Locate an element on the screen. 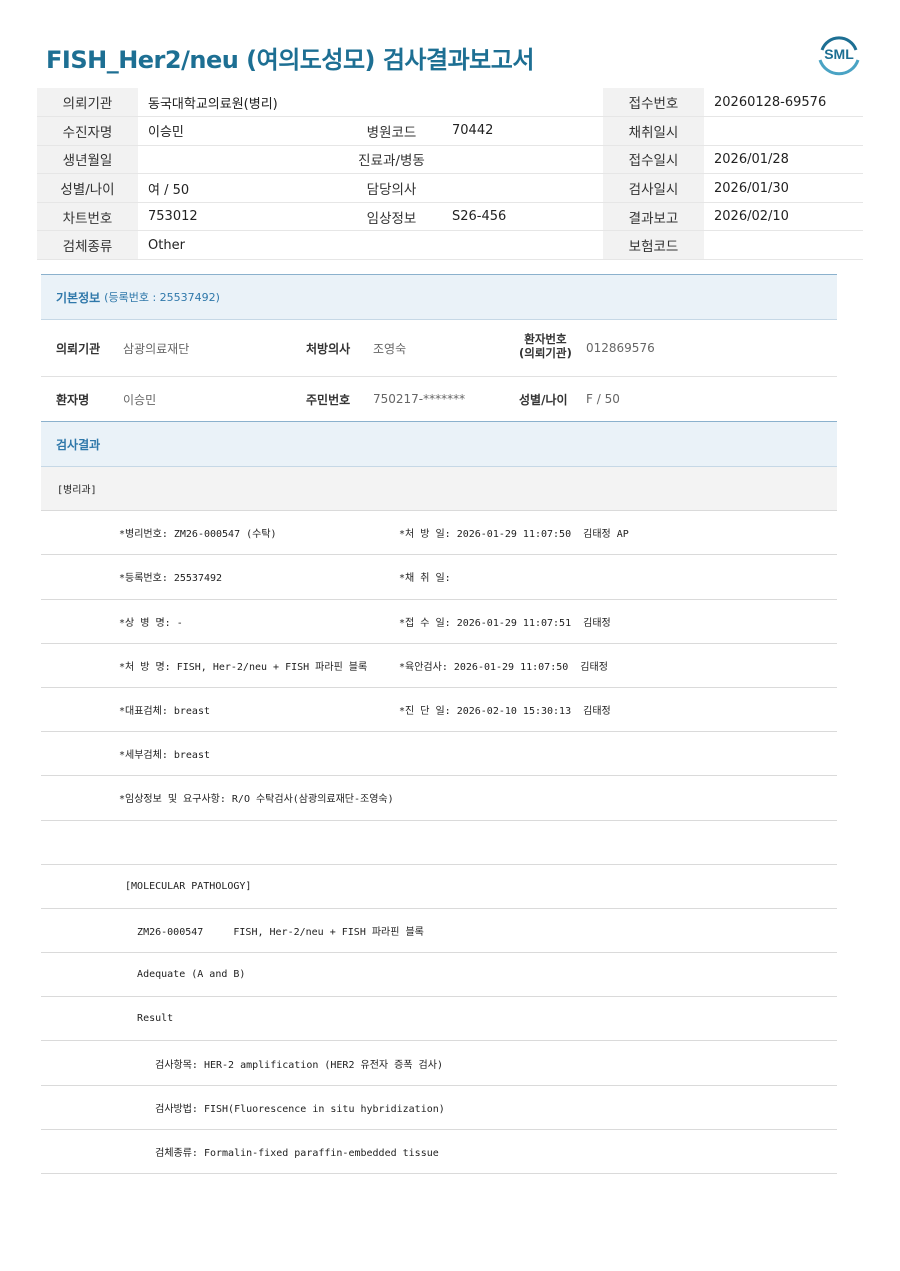 Image resolution: width=900 pixels, height=1271 pixels. result-field-left: *등록번호: 25537492 is located at coordinates (171, 579).